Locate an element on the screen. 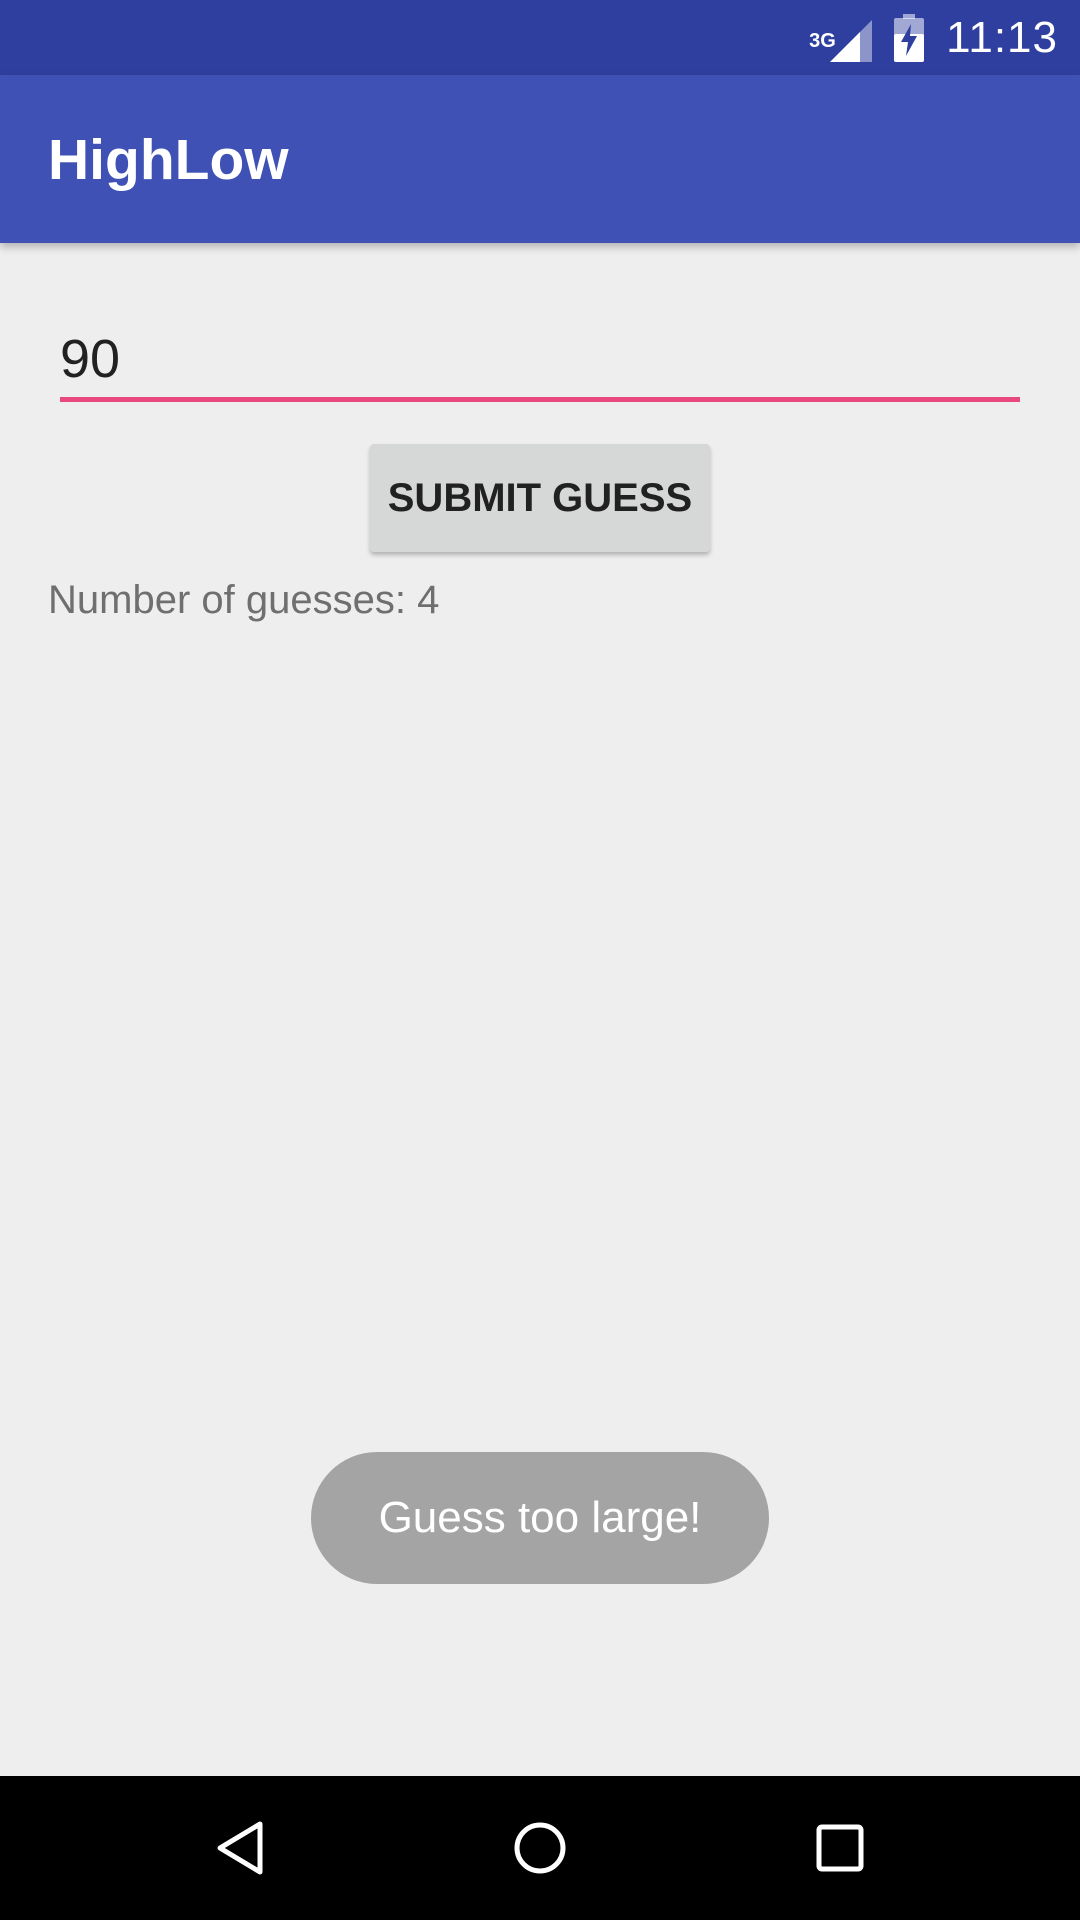  guess-count-label: Number of guesses: 4 is located at coordinates (244, 600).